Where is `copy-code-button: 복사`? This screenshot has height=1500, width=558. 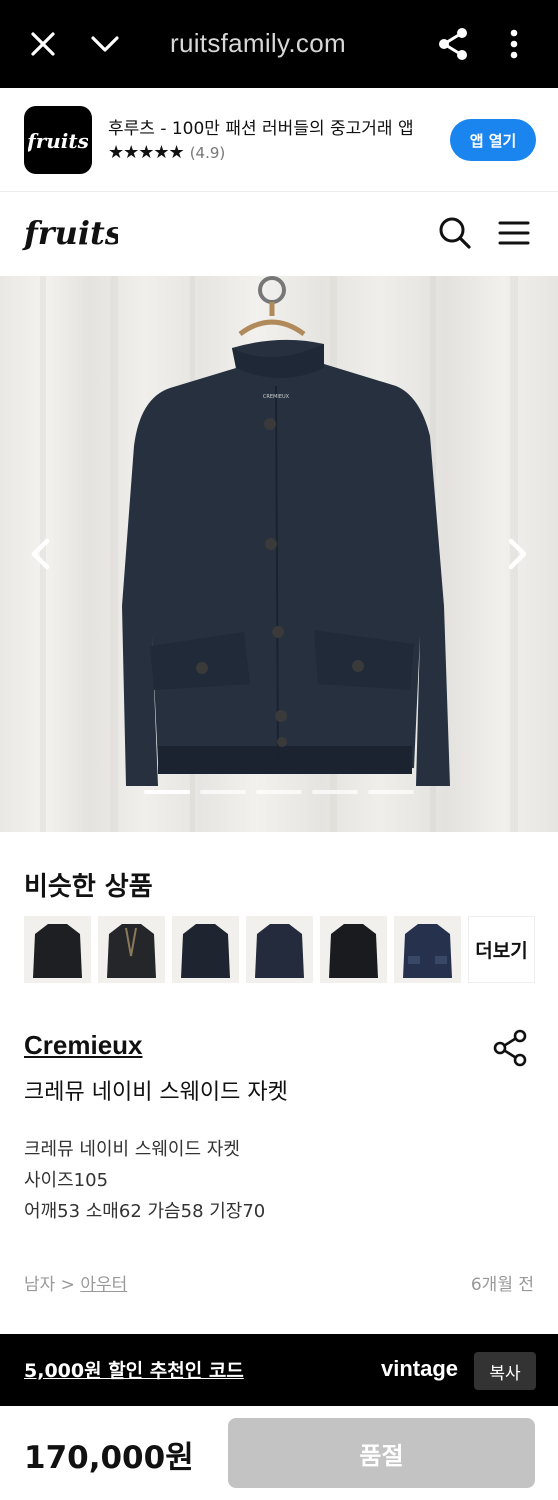
copy-code-button: 복사 is located at coordinates (505, 1371).